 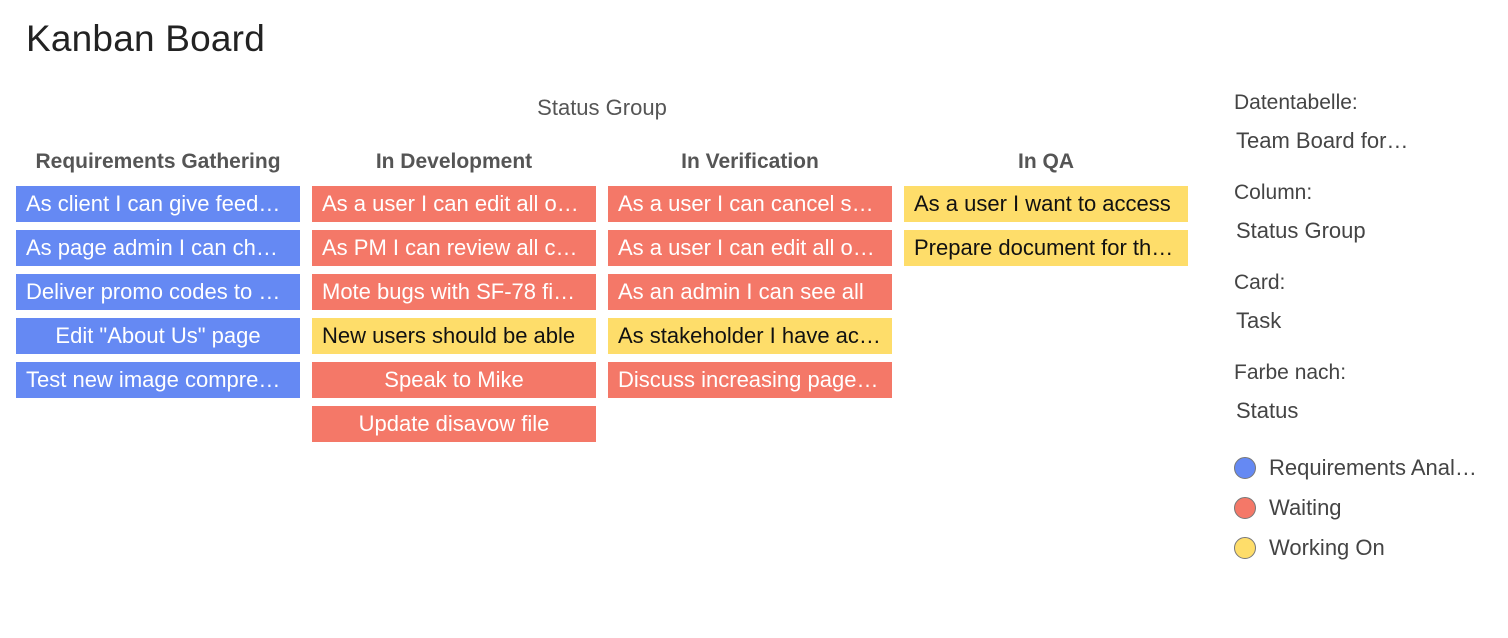 I want to click on task-card: As client I can give feedback, so click(x=158, y=204).